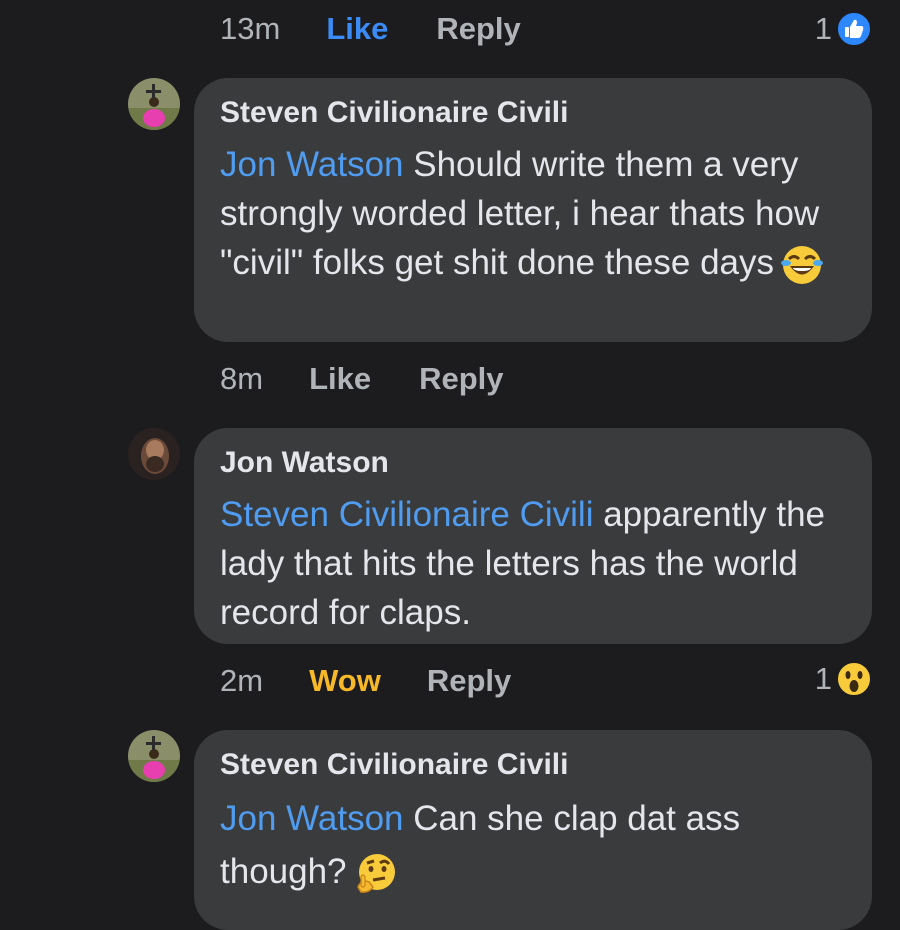 The width and height of the screenshot is (900, 930). Describe the element at coordinates (802, 264) in the screenshot. I see `laughing-tears-emoji` at that location.